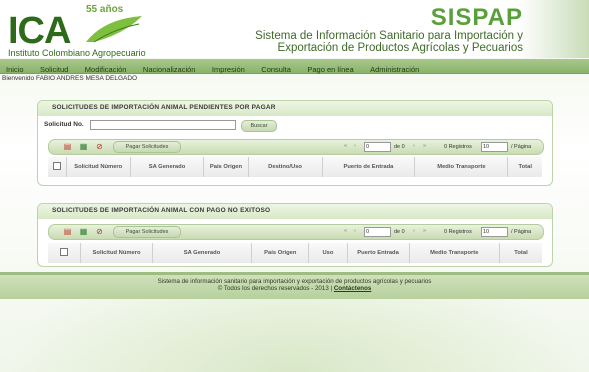  Describe the element at coordinates (369, 167) in the screenshot. I see `col-puerto-entrada: Puerto de Entrada` at that location.